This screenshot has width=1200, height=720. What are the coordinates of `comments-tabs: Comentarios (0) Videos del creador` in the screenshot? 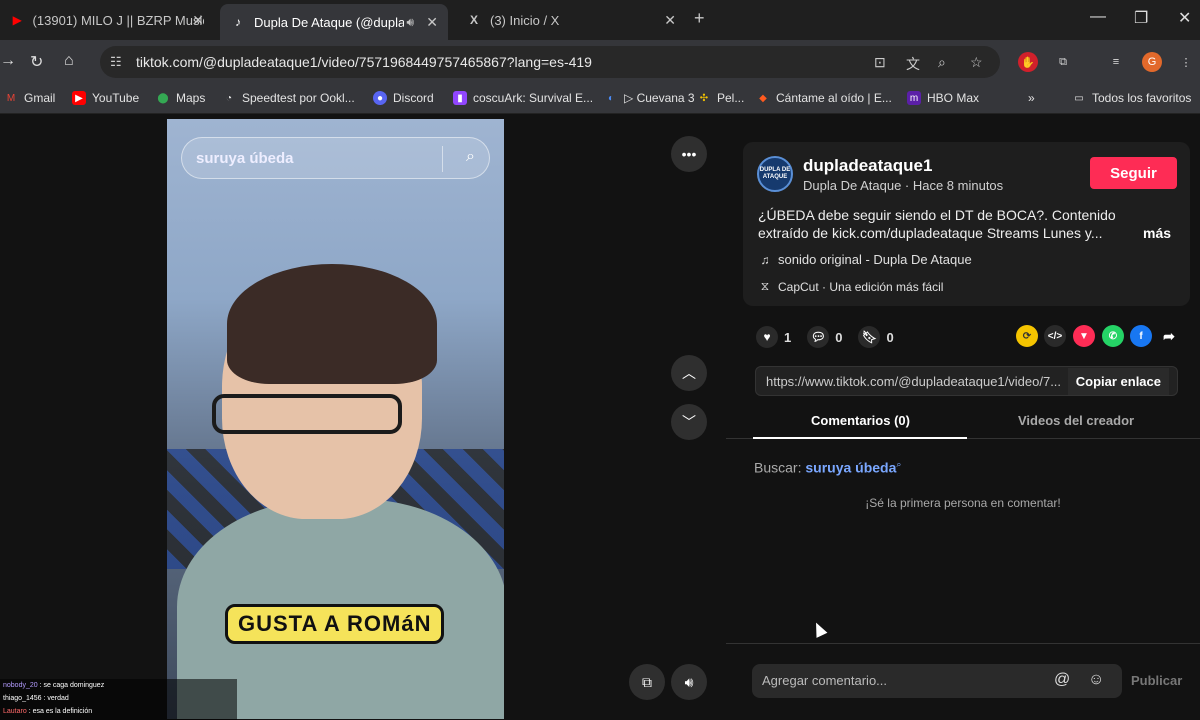 It's located at (963, 422).